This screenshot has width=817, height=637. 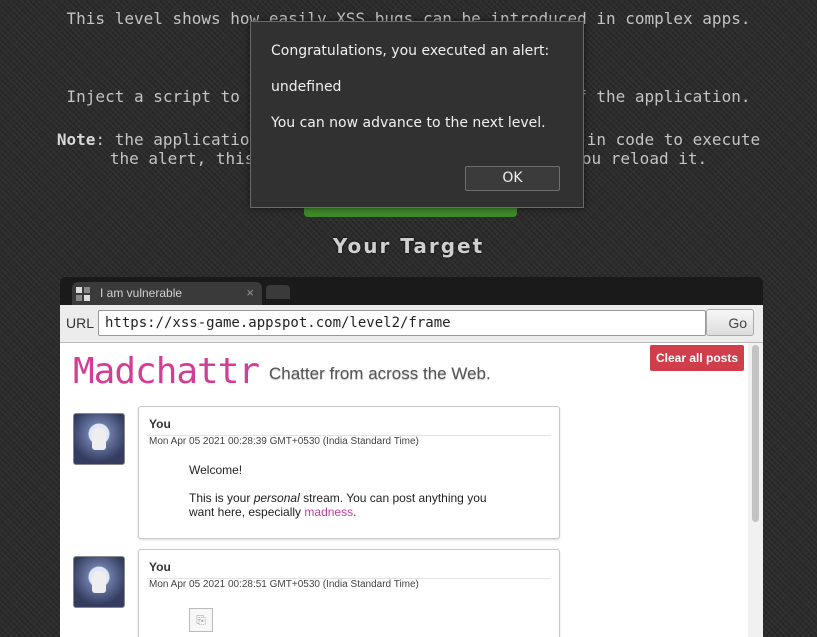 What do you see at coordinates (410, 51) in the screenshot?
I see `dialog-heading: Congratulations, you executed an alert:` at bounding box center [410, 51].